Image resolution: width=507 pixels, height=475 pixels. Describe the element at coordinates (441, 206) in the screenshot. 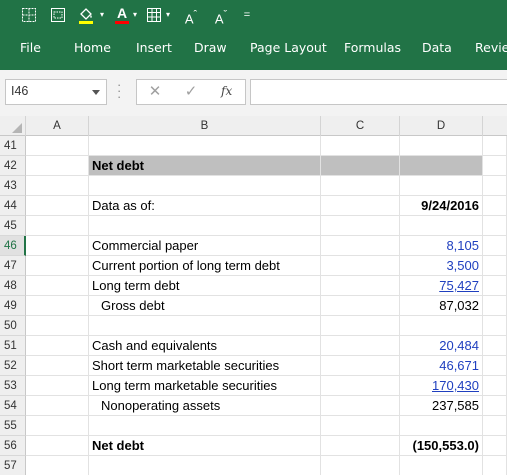

I see `cell-d: 9/24/2016` at that location.